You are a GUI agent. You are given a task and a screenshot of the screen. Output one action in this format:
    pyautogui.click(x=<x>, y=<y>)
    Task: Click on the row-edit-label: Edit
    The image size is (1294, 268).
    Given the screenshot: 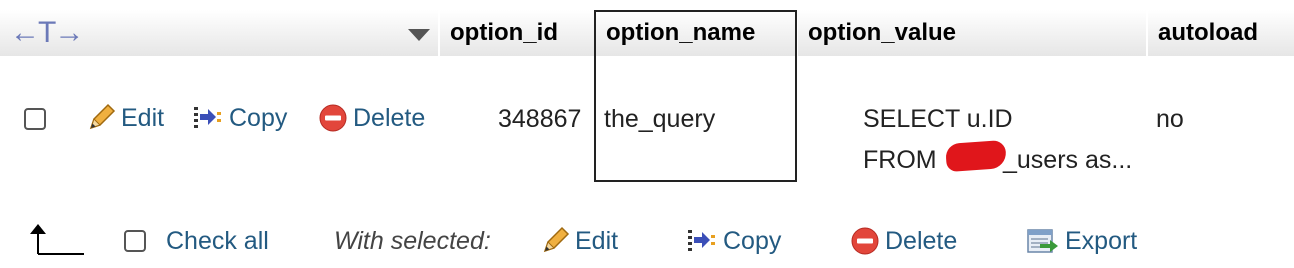 What is the action you would take?
    pyautogui.click(x=142, y=118)
    